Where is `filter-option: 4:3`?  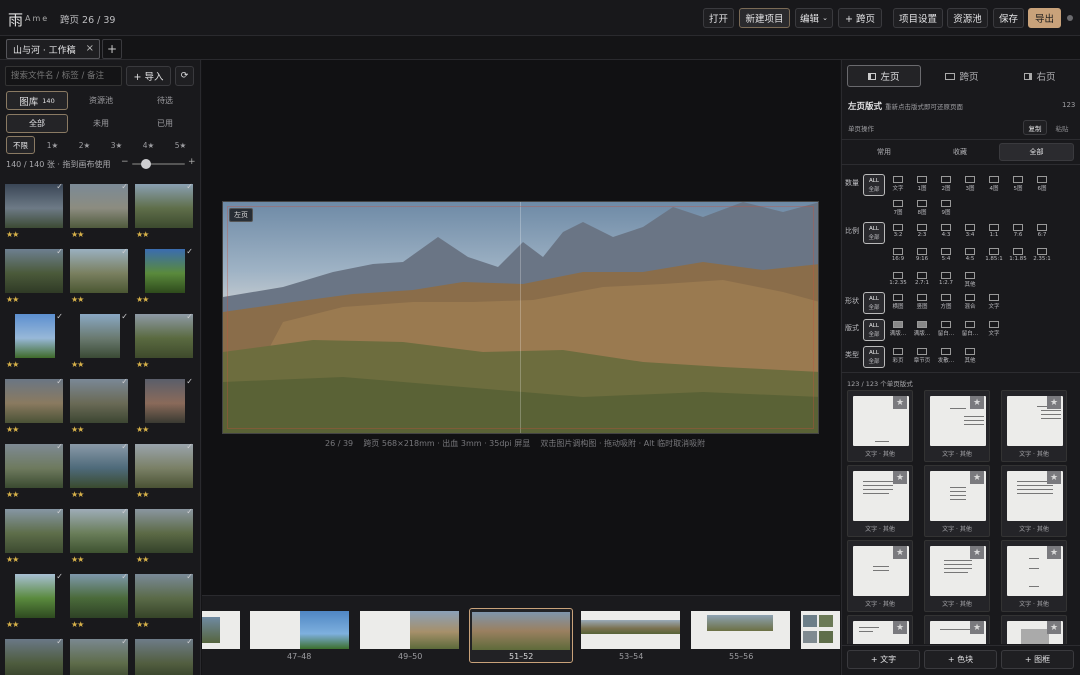
filter-option: 4:3 is located at coordinates (946, 233).